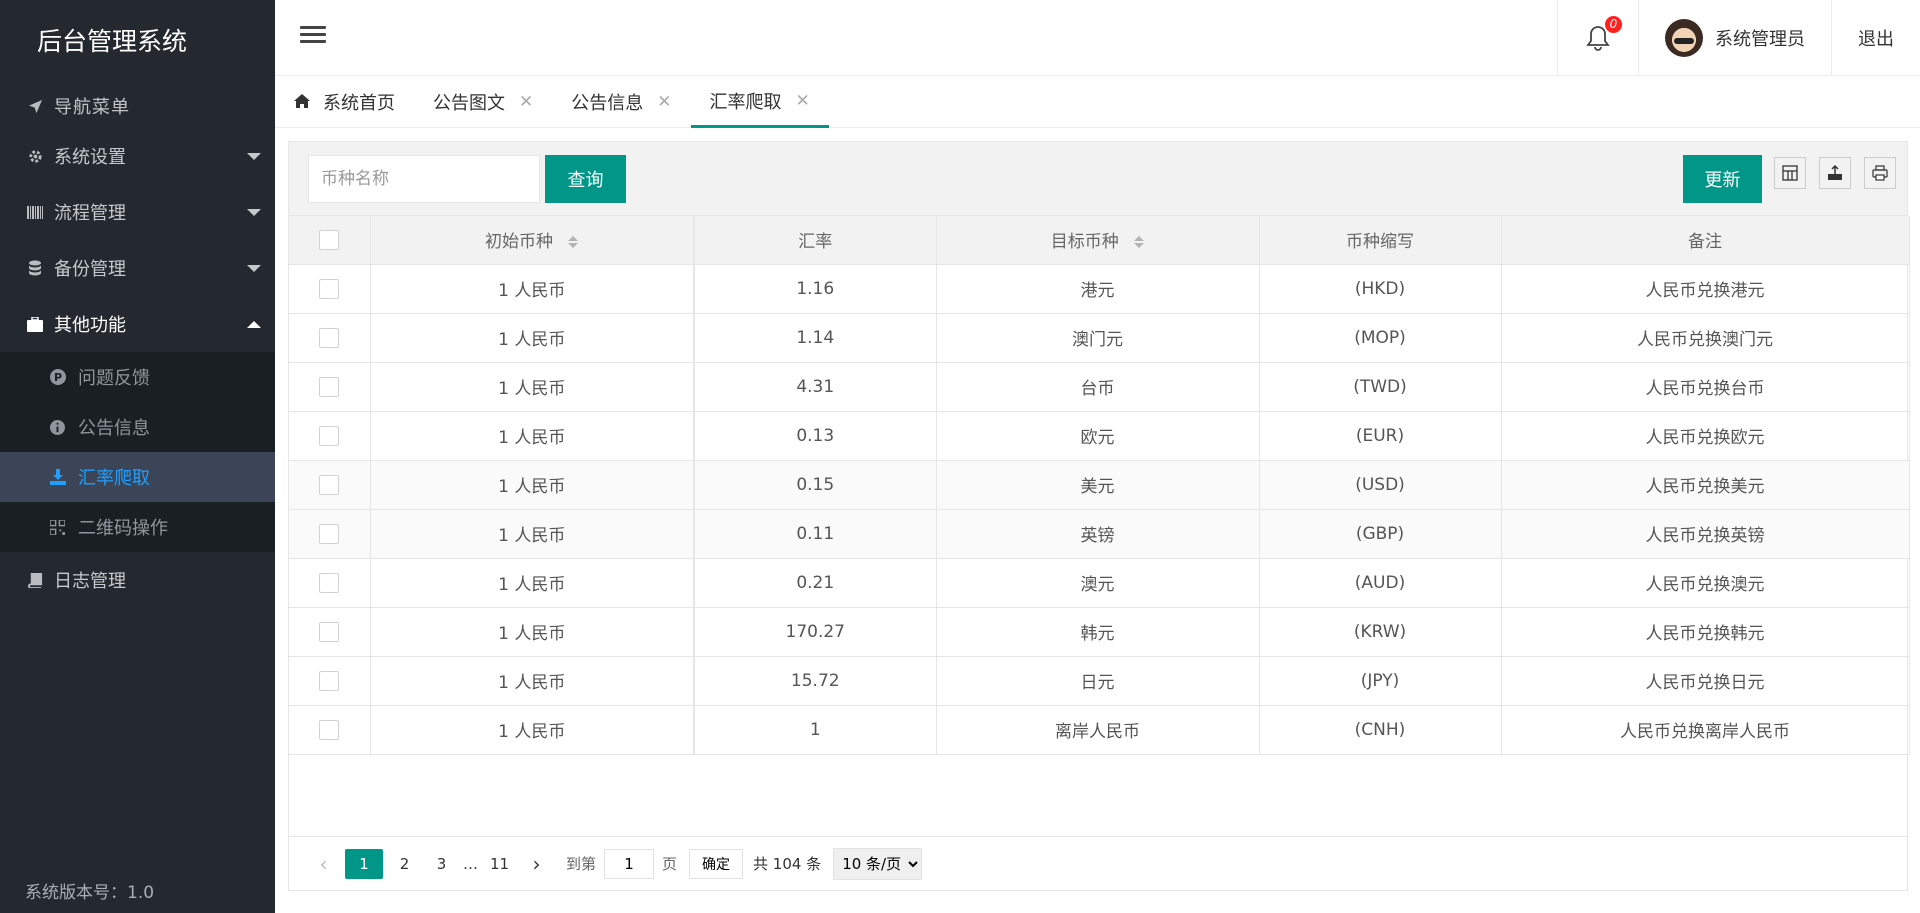  Describe the element at coordinates (114, 378) in the screenshot. I see `sidebar-sub-label: 问题反馈` at that location.